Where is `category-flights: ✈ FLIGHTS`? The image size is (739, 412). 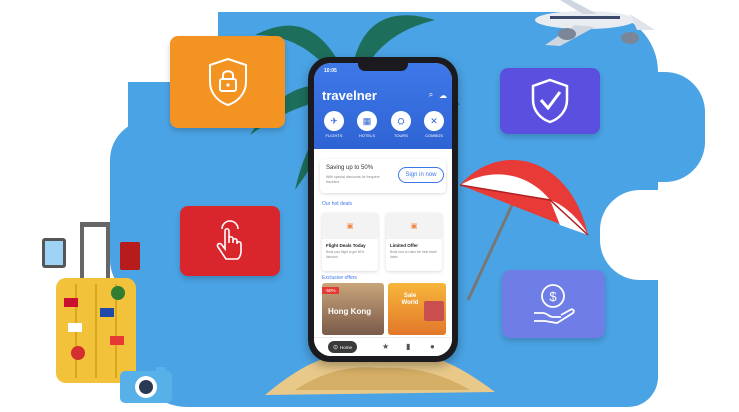 category-flights: ✈ FLIGHTS is located at coordinates (334, 124).